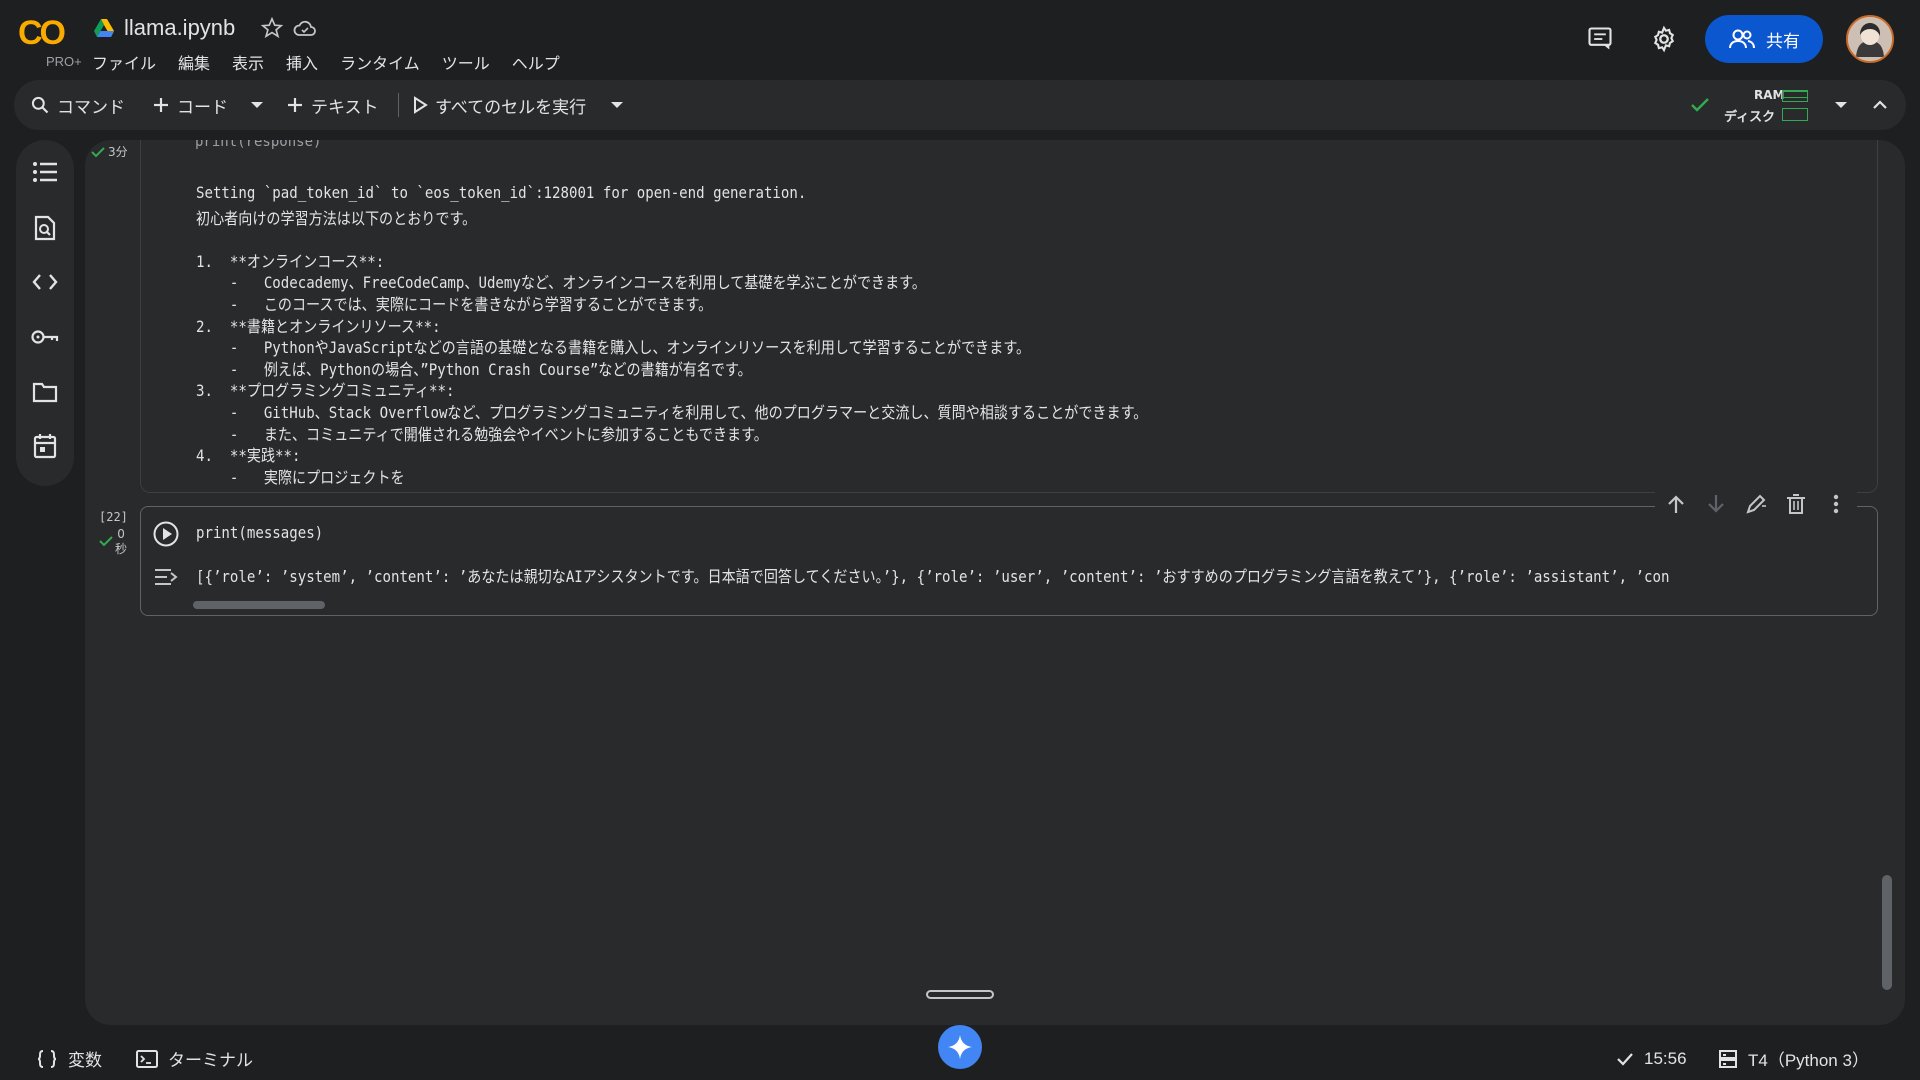 This screenshot has width=1920, height=1080. I want to click on code-text: print(messages), so click(260, 532).